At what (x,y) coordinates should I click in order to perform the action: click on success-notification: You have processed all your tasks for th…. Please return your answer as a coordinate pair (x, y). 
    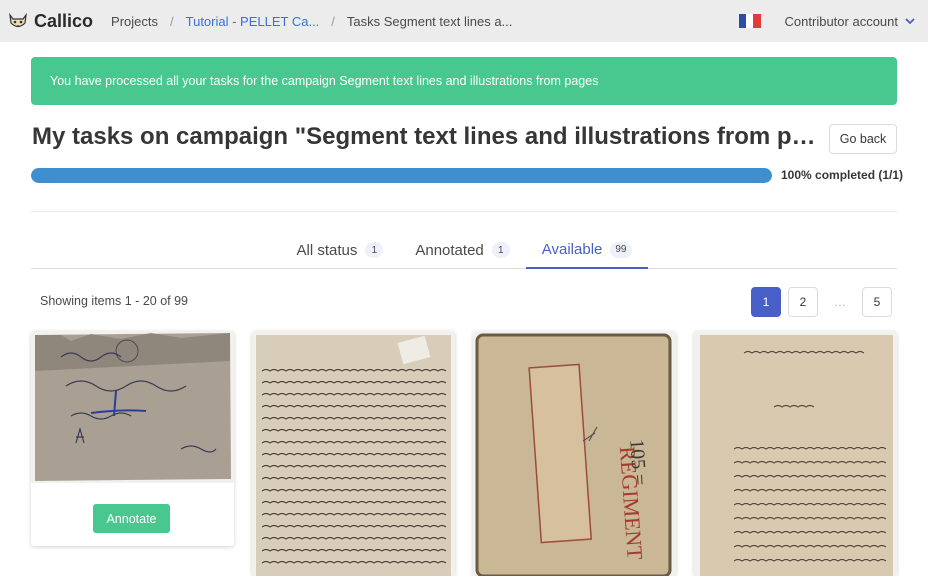
    Looking at the image, I should click on (464, 81).